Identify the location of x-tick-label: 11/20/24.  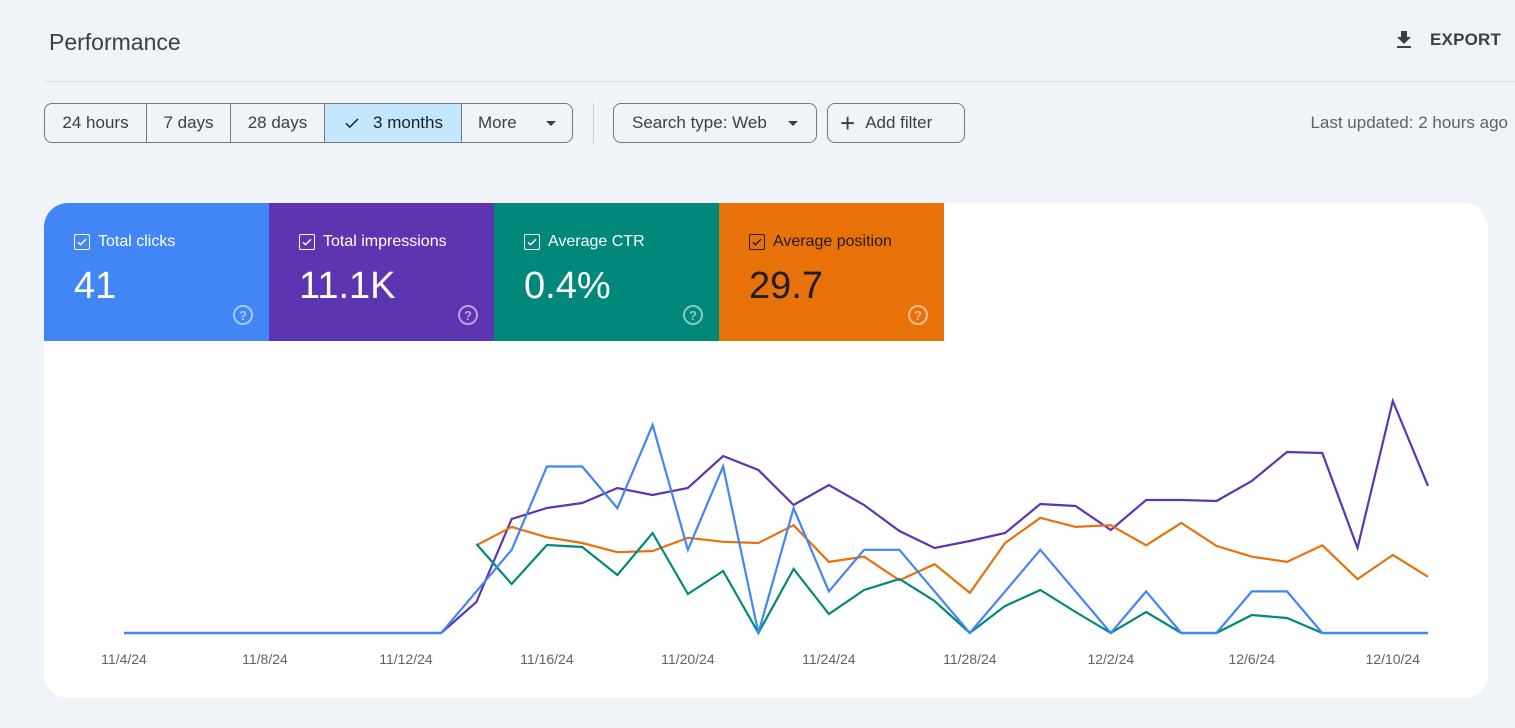
(688, 659).